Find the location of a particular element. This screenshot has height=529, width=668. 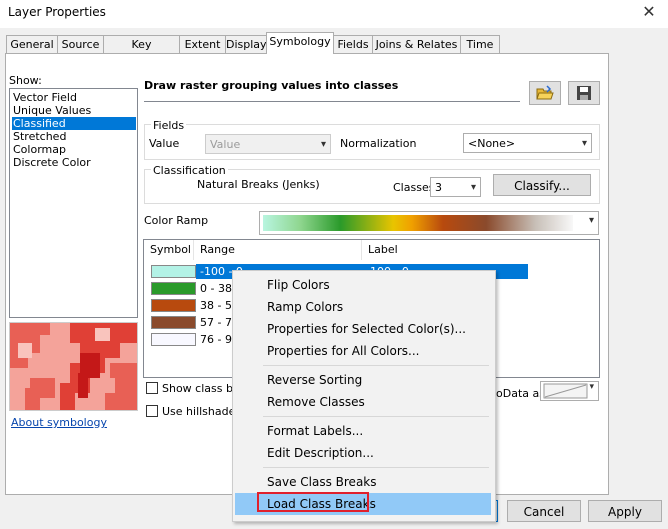

about-symbology-link: About symbology is located at coordinates (59, 422).